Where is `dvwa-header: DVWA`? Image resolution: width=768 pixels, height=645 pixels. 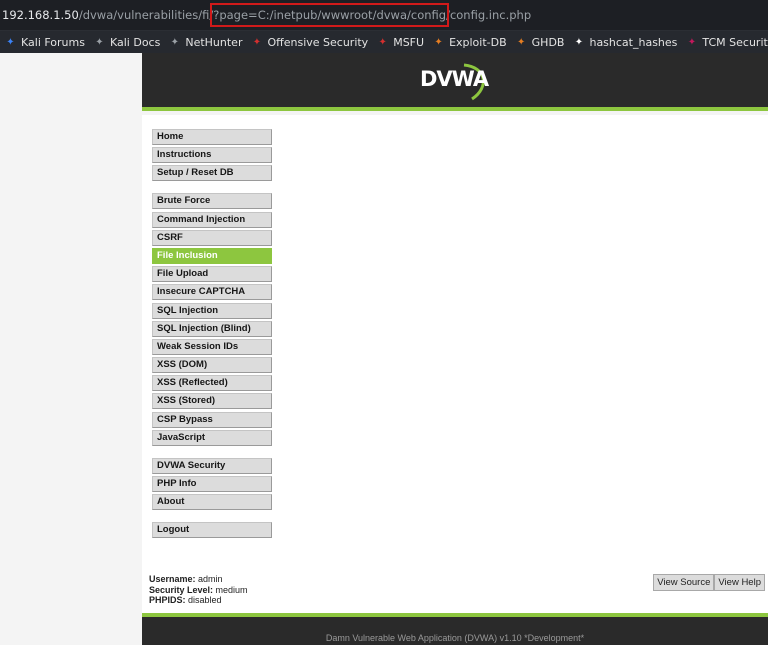
dvwa-header: DVWA is located at coordinates (455, 82).